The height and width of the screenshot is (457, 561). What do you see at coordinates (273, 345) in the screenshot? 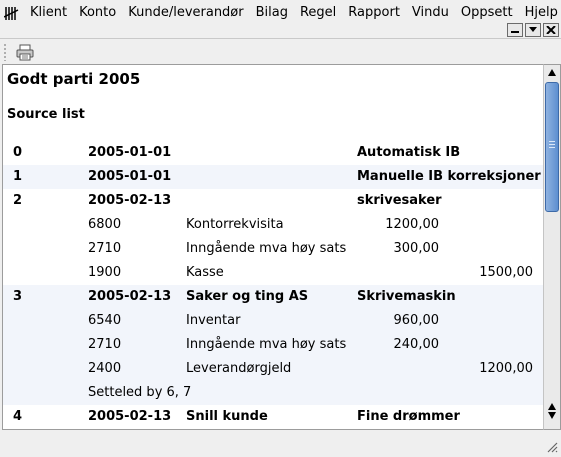
I see `line-row: 2710 Inngående mva høy sats 240,00` at bounding box center [273, 345].